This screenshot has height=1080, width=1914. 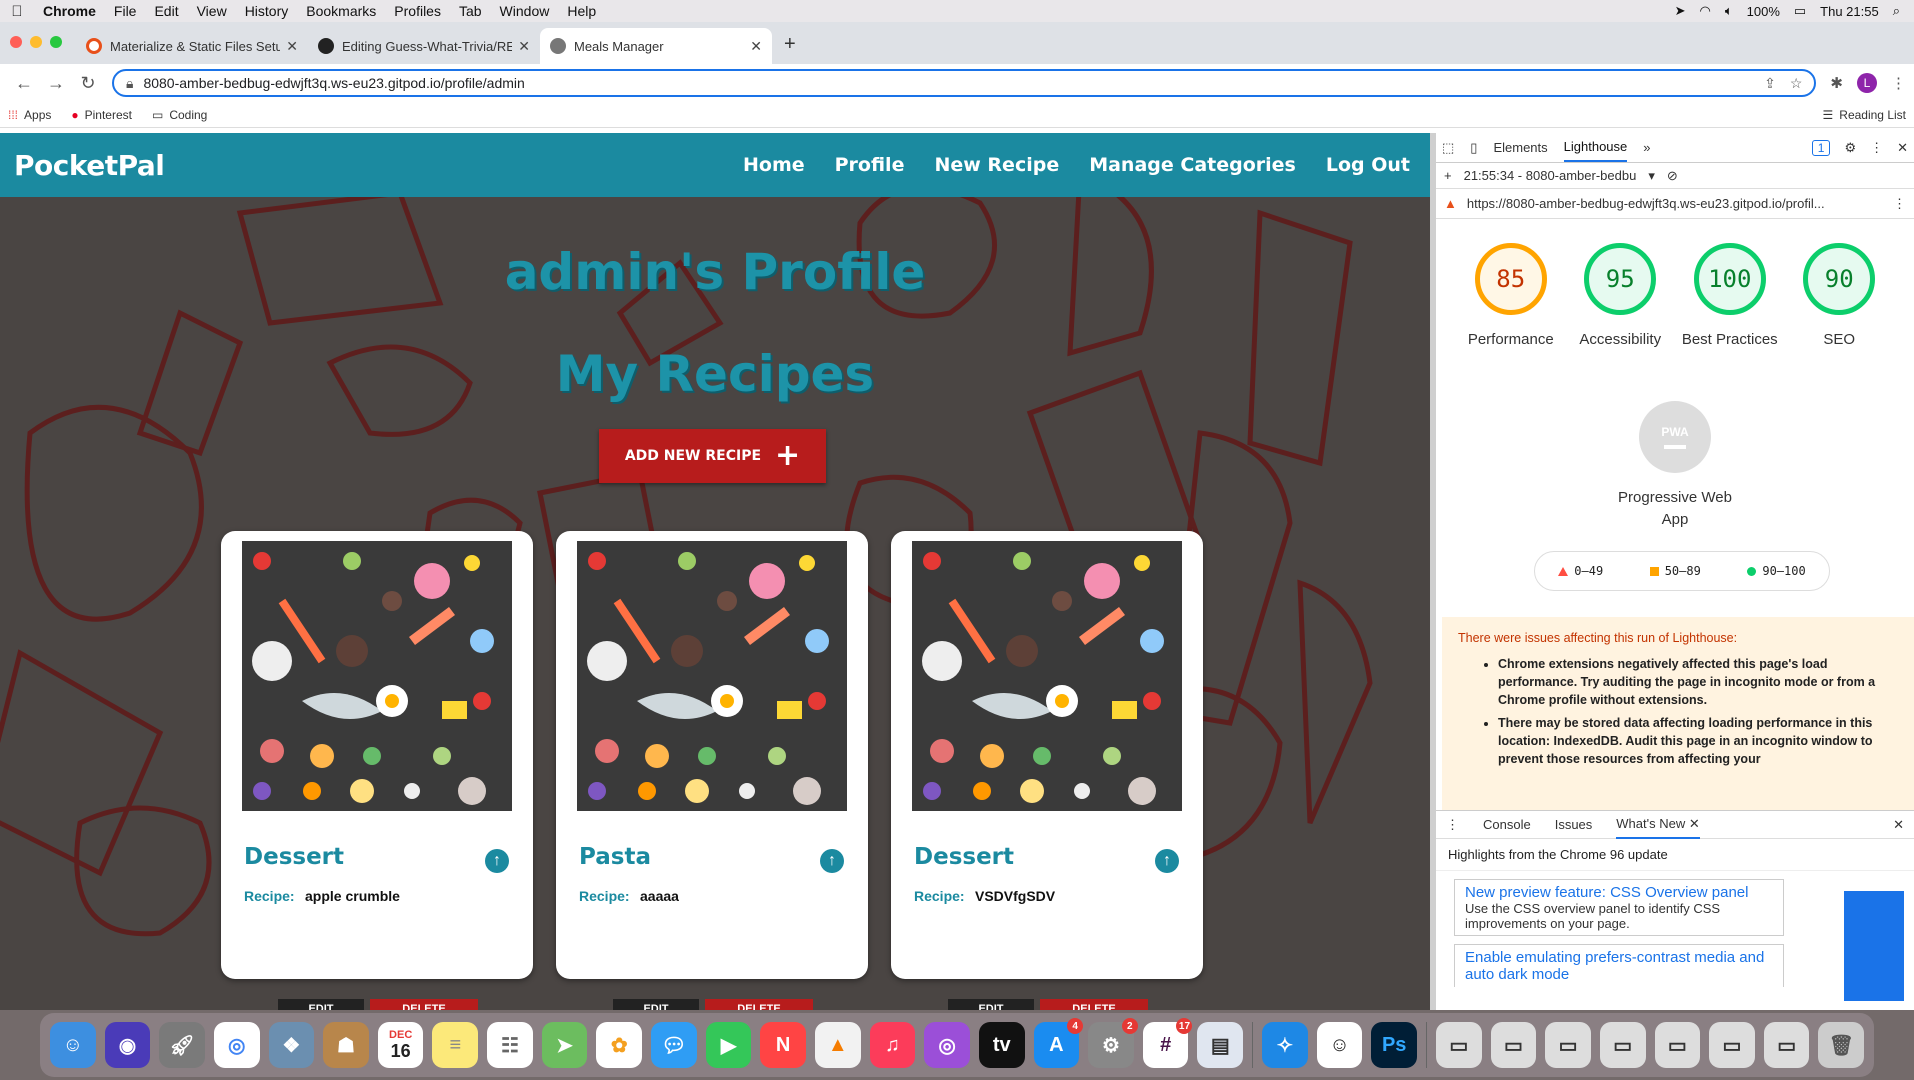 What do you see at coordinates (36, 42) in the screenshot?
I see `minimize-window-button` at bounding box center [36, 42].